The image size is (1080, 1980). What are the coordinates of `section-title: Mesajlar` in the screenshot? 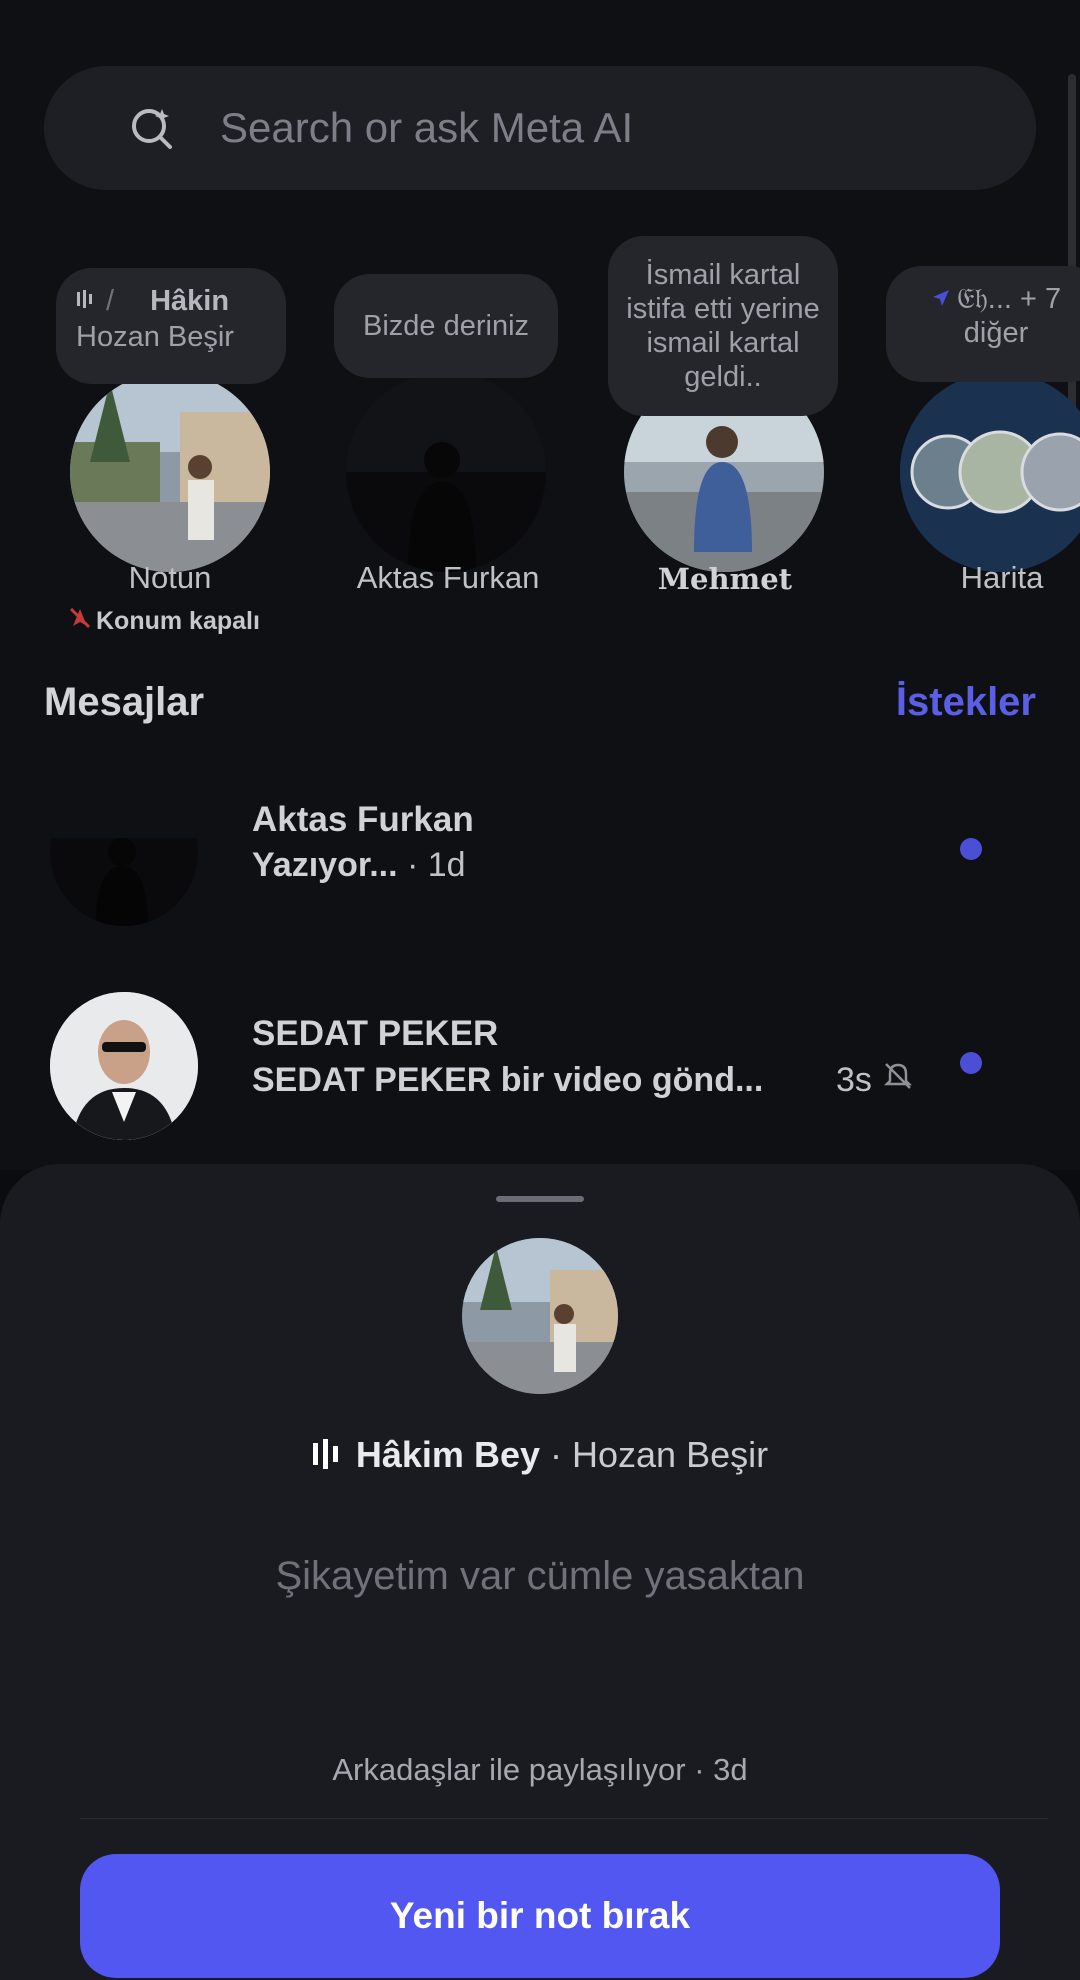 It's located at (124, 701).